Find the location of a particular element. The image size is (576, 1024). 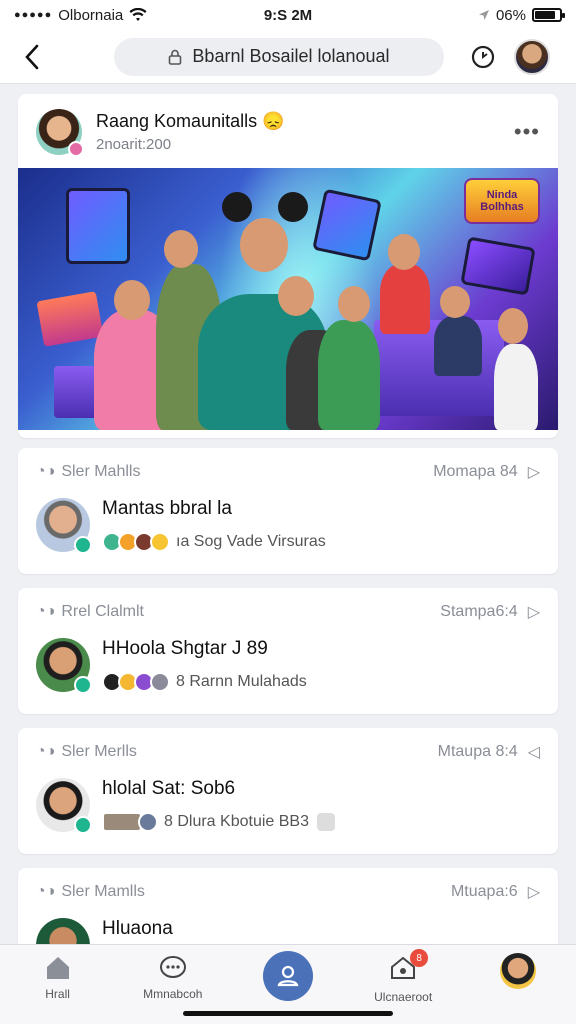

notification-kind: Rrel Clalmlt is located at coordinates (102, 611).